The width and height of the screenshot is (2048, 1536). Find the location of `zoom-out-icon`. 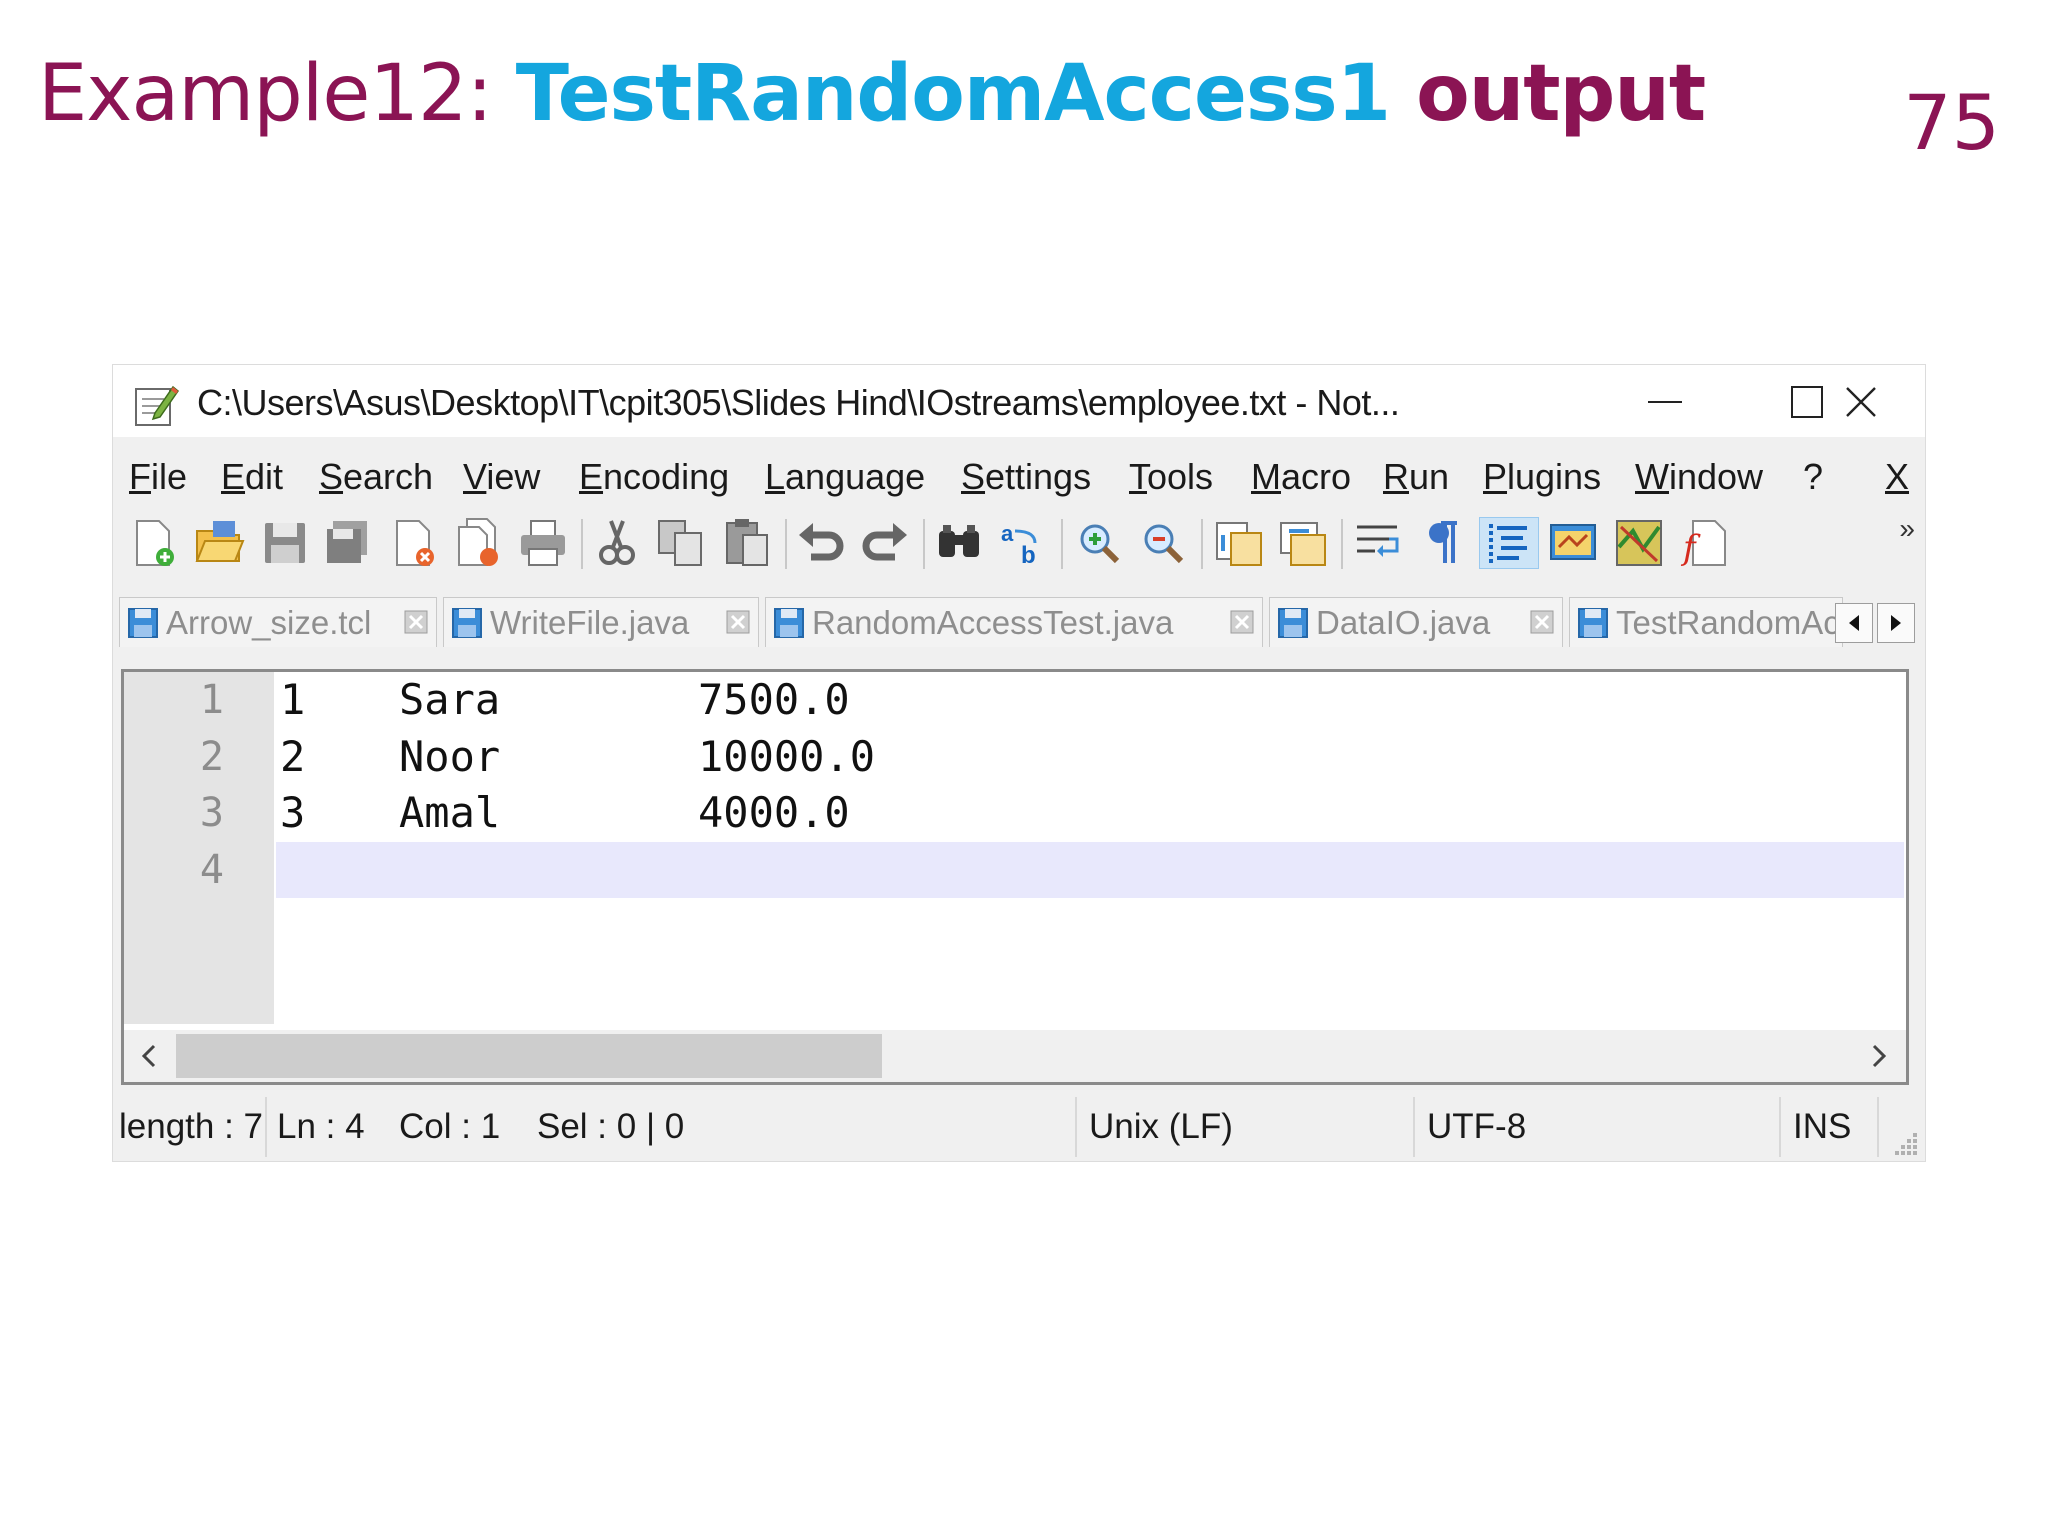

zoom-out-icon is located at coordinates (1164, 544).